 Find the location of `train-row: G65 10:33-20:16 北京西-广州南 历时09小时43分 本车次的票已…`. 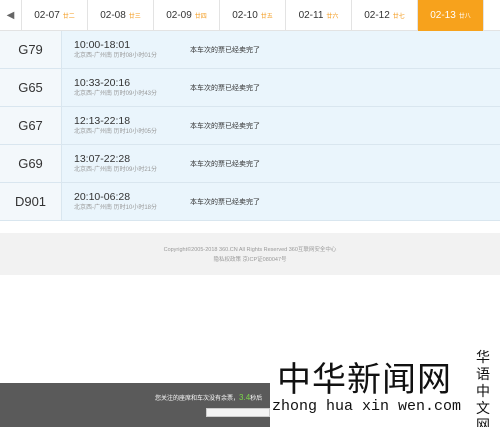

train-row: G65 10:33-20:16 北京西-广州南 历时09小时43分 本车次的票已… is located at coordinates (250, 88).